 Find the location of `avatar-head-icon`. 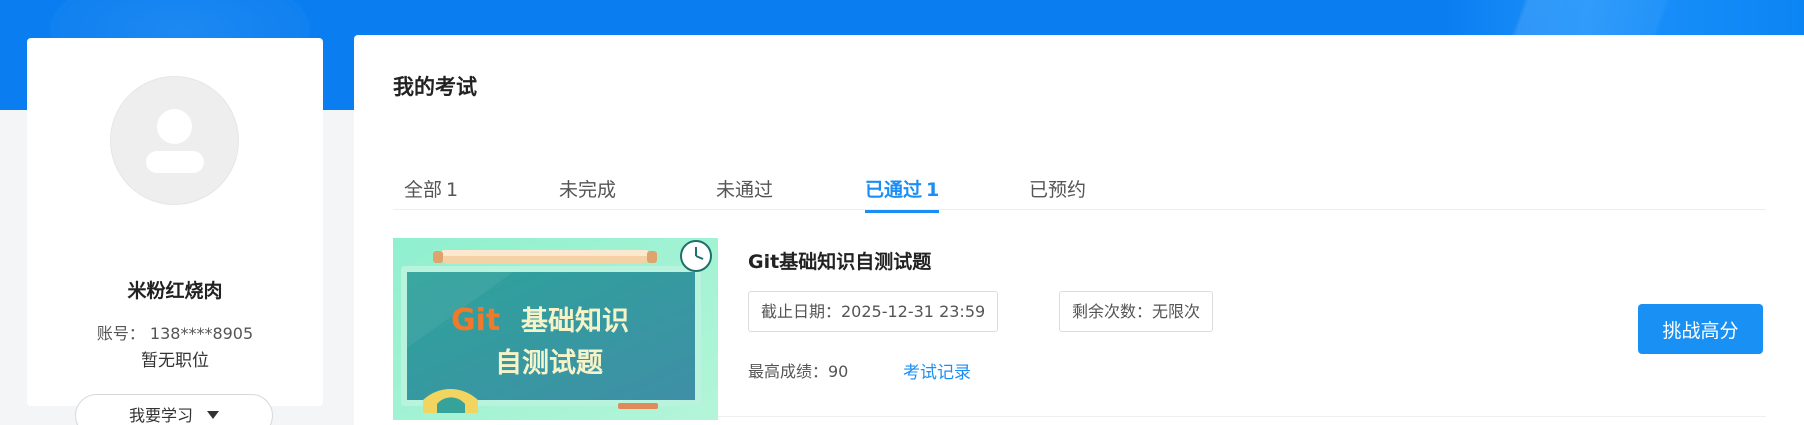

avatar-head-icon is located at coordinates (174, 126).